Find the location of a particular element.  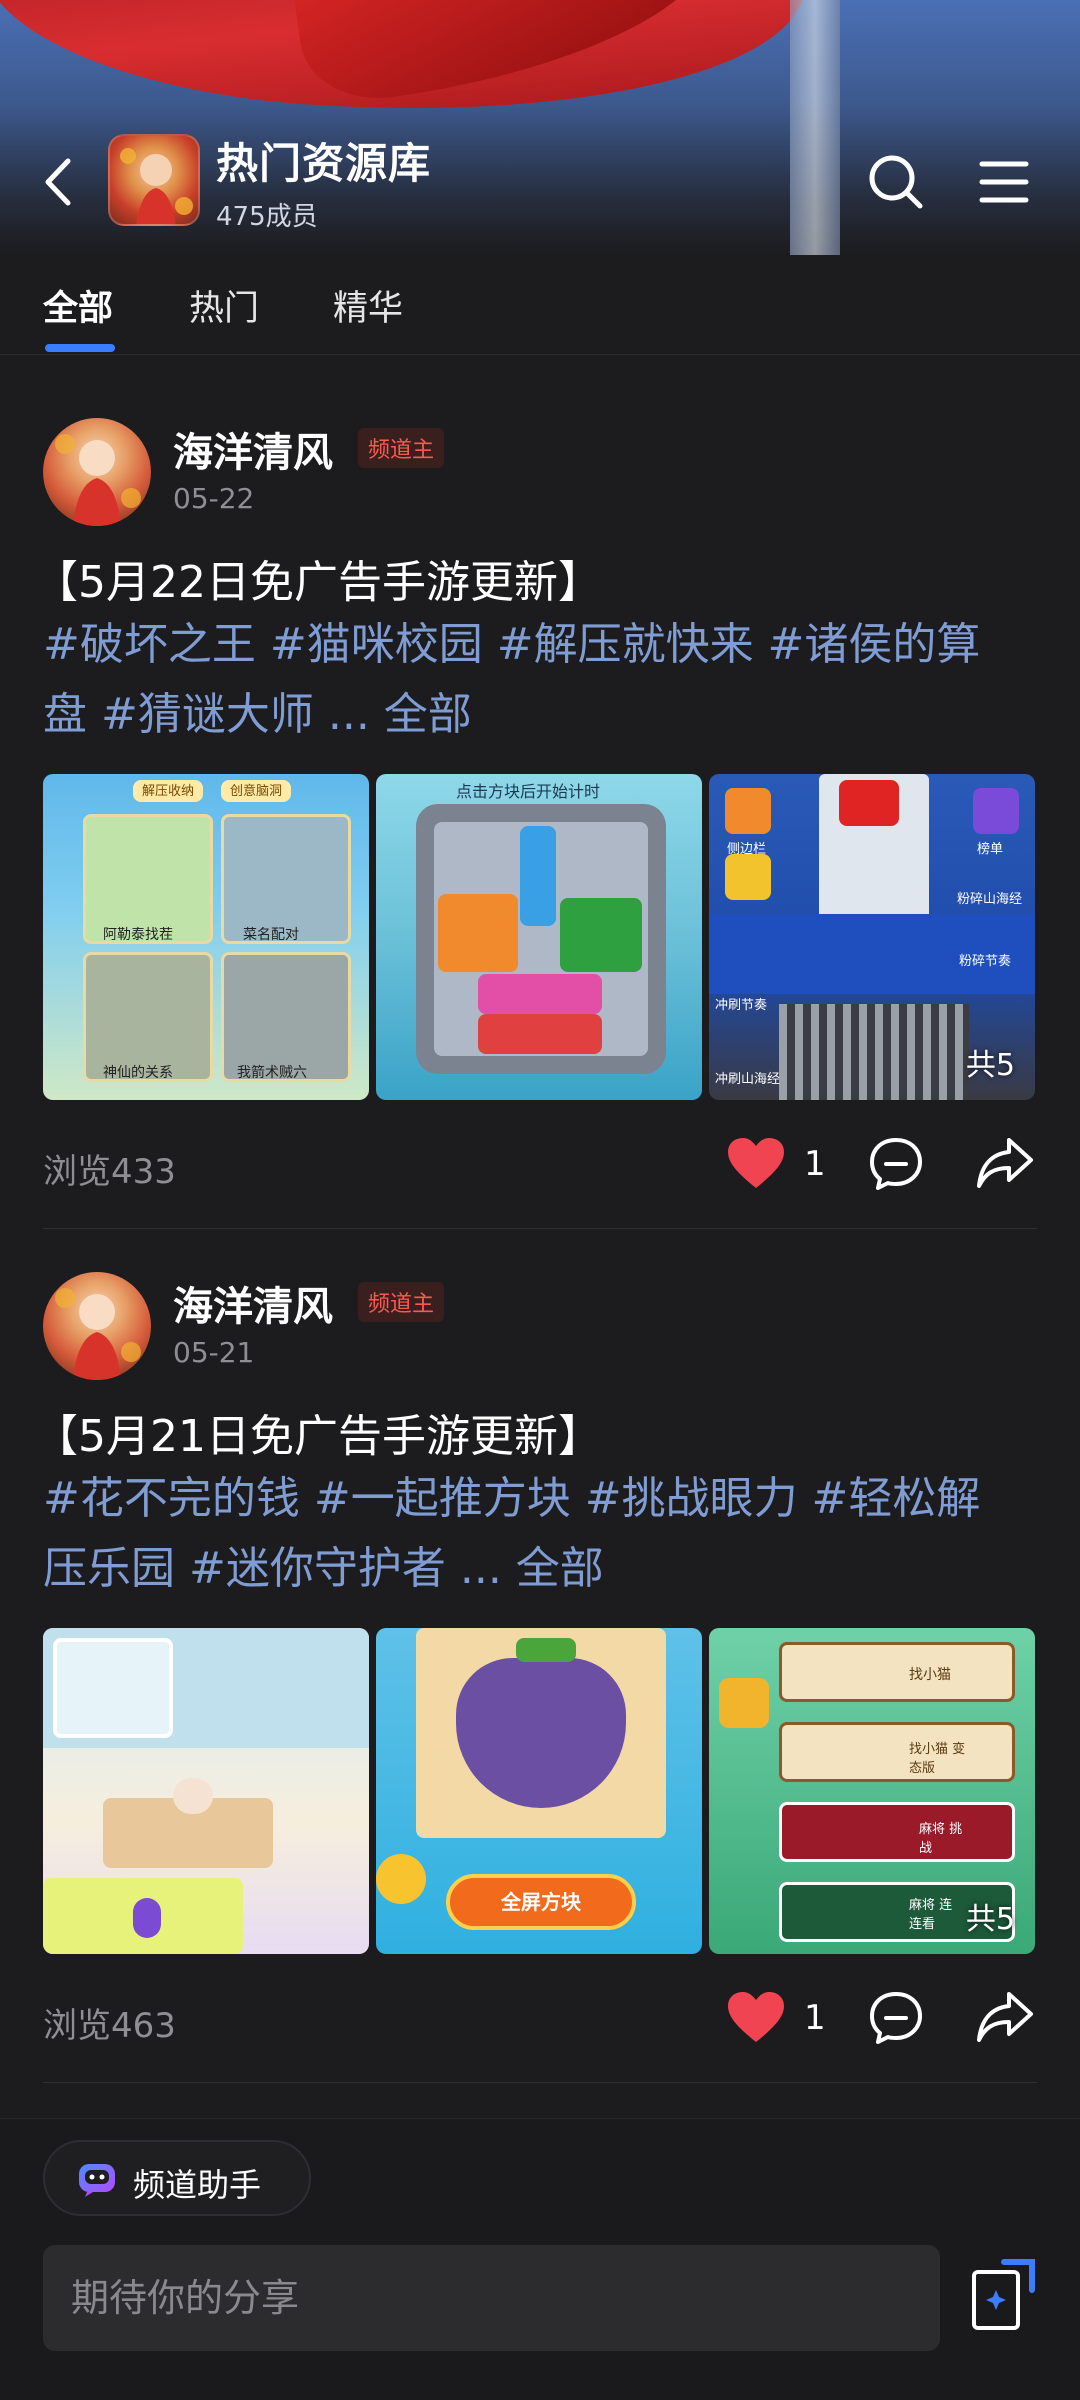

thumb-label: 解压收纳 is located at coordinates (167, 791).